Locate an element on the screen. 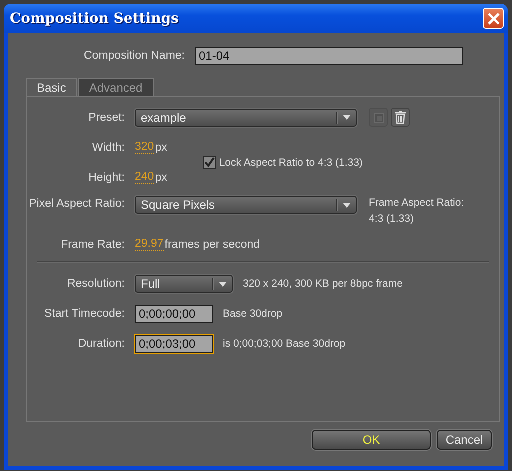 Image resolution: width=512 pixels, height=471 pixels. value-text: 320 is located at coordinates (144, 147).